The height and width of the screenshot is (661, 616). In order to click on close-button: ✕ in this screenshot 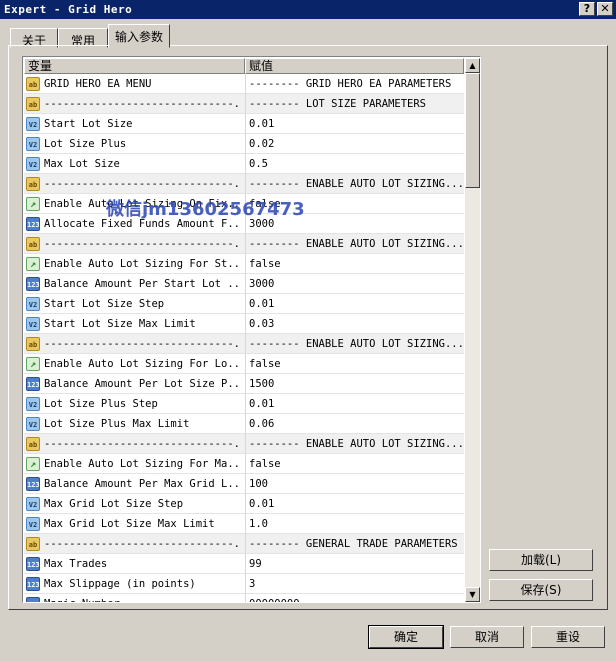, I will do `click(605, 9)`.